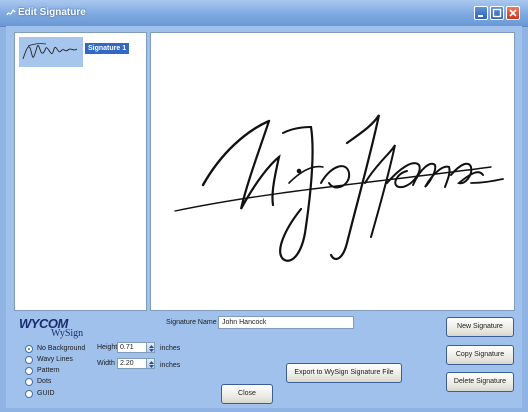 Image resolution: width=528 pixels, height=412 pixels. Describe the element at coordinates (191, 322) in the screenshot. I see `signature-name-label: Signature Name` at that location.